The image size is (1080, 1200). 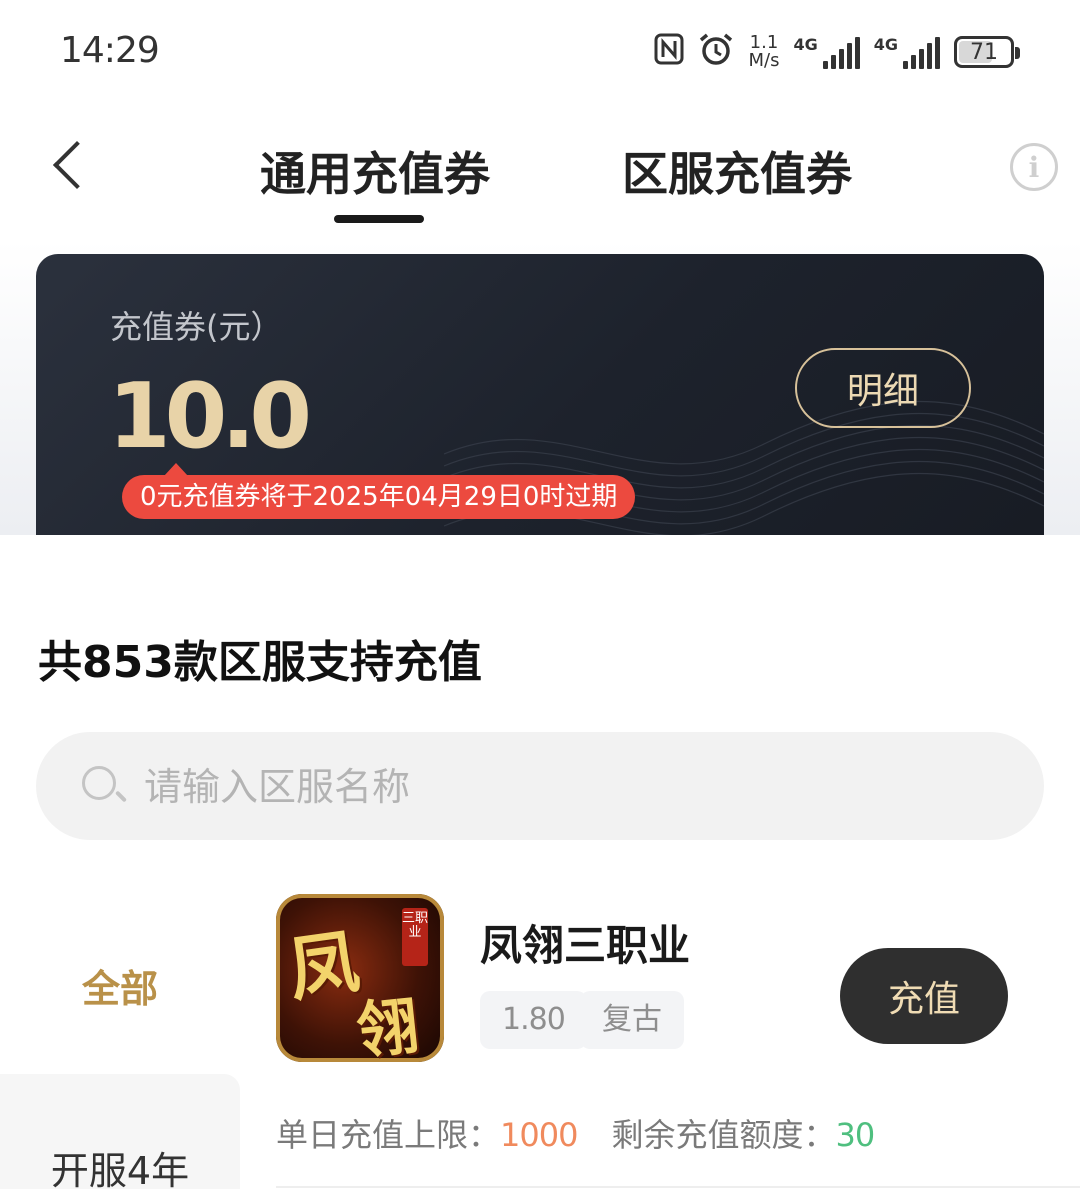 What do you see at coordinates (379, 491) in the screenshot?
I see `expire-notice: 0元充值券将于2025年04月29日0时过期` at bounding box center [379, 491].